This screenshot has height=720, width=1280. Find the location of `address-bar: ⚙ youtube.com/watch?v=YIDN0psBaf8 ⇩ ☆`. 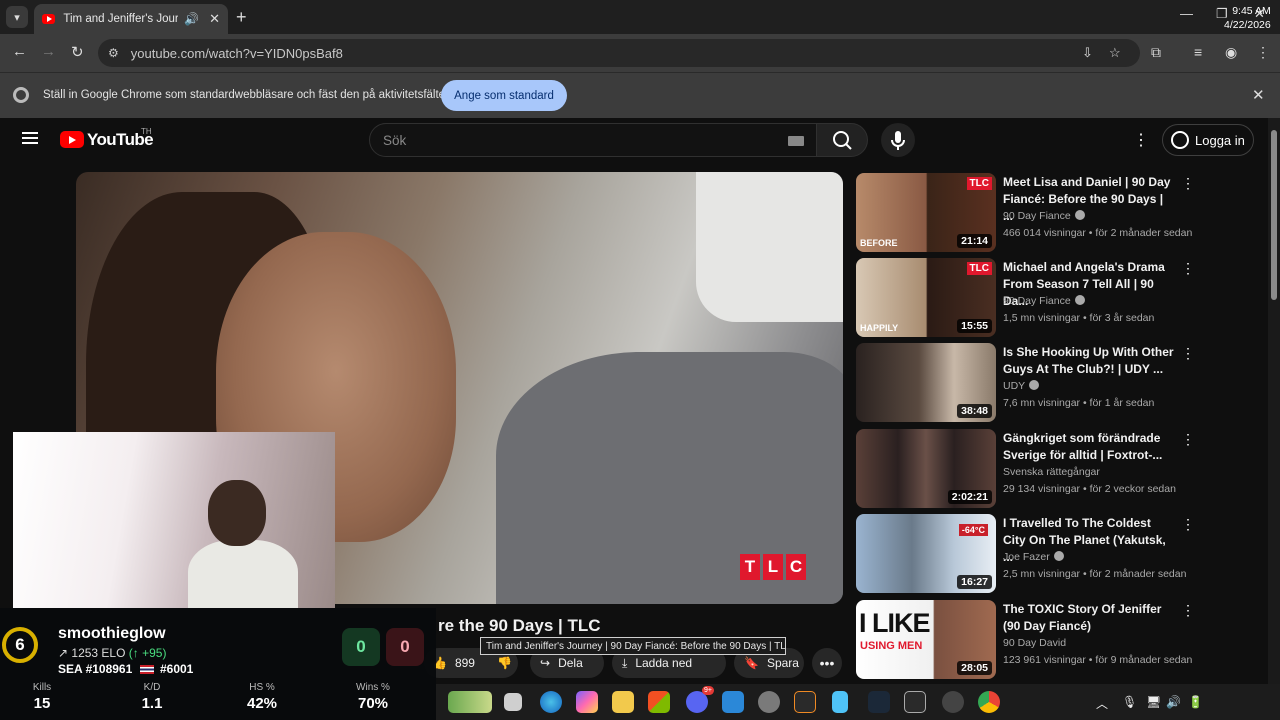

address-bar: ⚙ youtube.com/watch?v=YIDN0psBaf8 ⇩ ☆ is located at coordinates (619, 53).